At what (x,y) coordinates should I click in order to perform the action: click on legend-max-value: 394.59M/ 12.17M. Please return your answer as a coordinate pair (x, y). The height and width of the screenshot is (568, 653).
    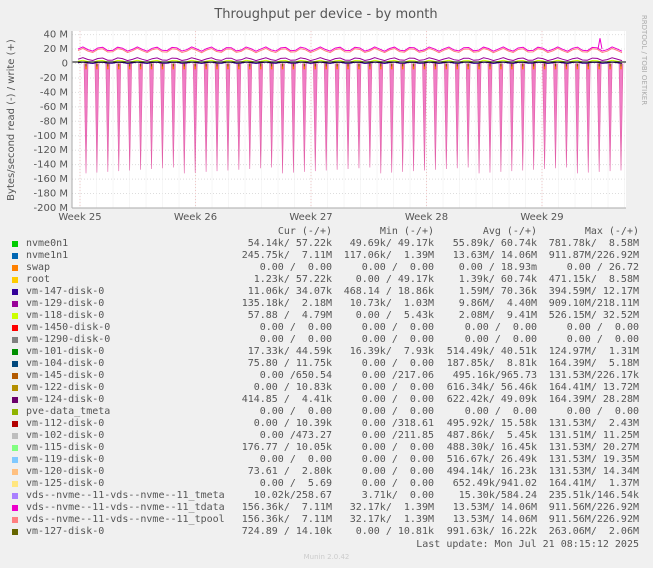
    Looking at the image, I should click on (593, 291).